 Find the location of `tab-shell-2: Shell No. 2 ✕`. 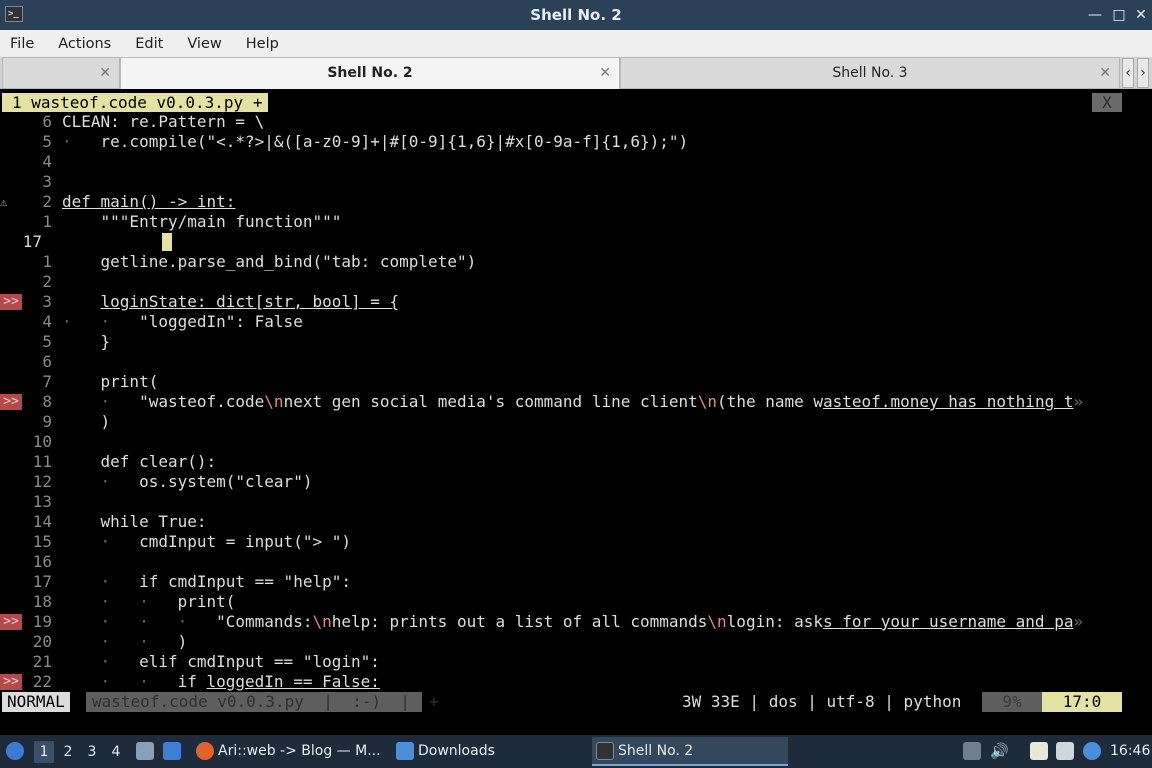

tab-shell-2: Shell No. 2 ✕ is located at coordinates (370, 73).